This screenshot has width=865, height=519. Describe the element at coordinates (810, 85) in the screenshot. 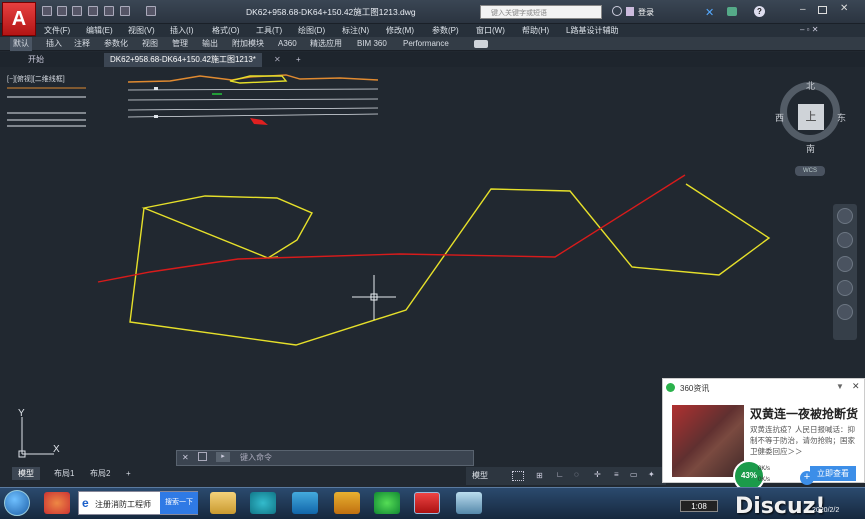

I see `compass-north: 北` at that location.